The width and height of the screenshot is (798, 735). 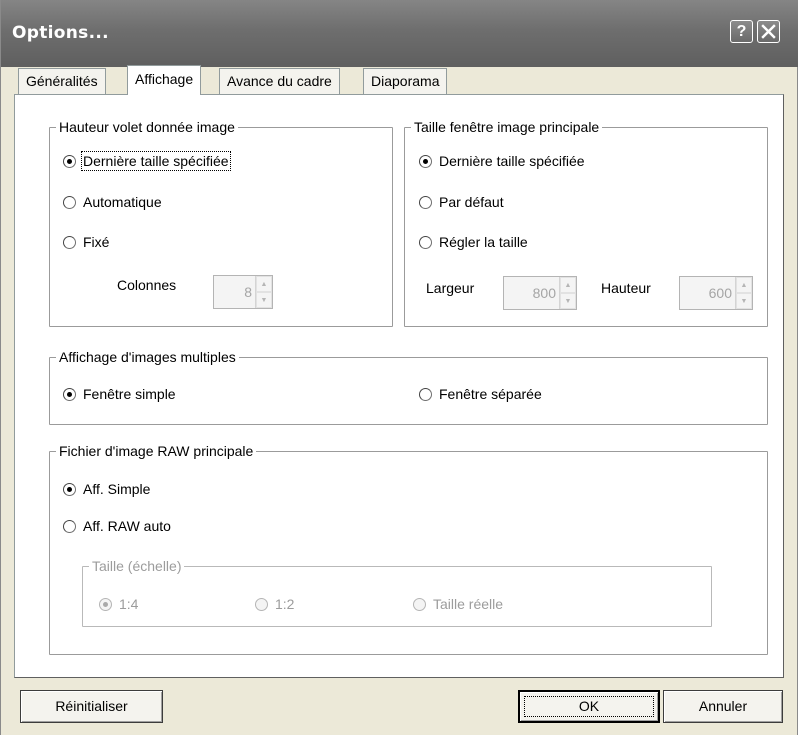 What do you see at coordinates (127, 526) in the screenshot?
I see `radio-label: Aff. RAW auto` at bounding box center [127, 526].